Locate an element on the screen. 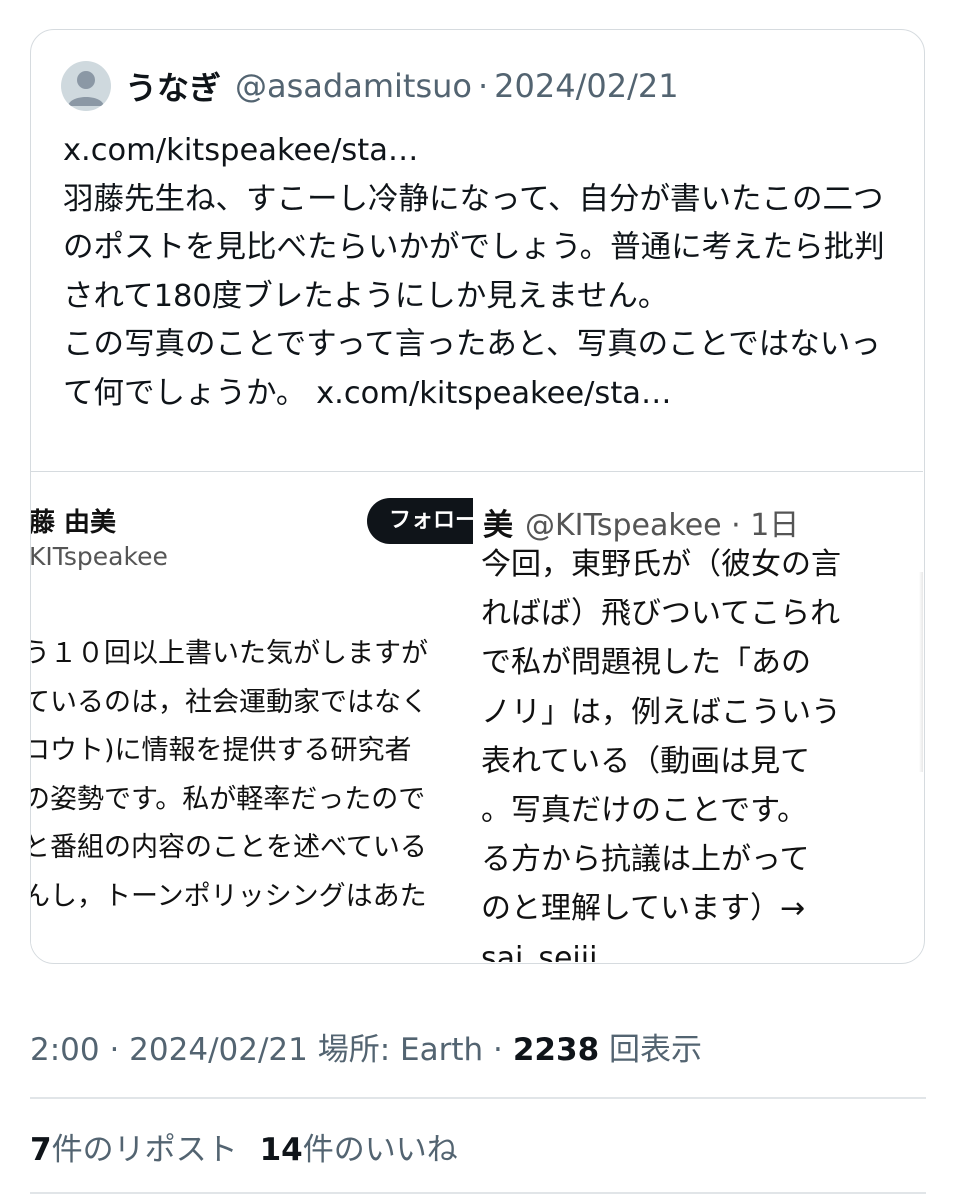 This screenshot has width=956, height=1200. screenshot-author-handle: KITspeakee is located at coordinates (99, 556).